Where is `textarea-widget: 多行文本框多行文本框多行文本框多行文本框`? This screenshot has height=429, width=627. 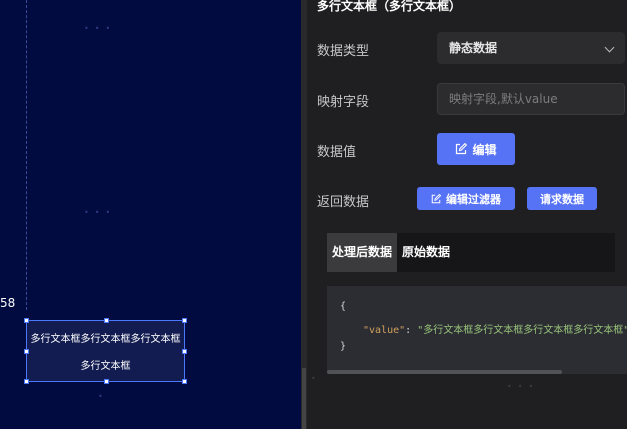 textarea-widget: 多行文本框多行文本框多行文本框多行文本框 is located at coordinates (105, 351).